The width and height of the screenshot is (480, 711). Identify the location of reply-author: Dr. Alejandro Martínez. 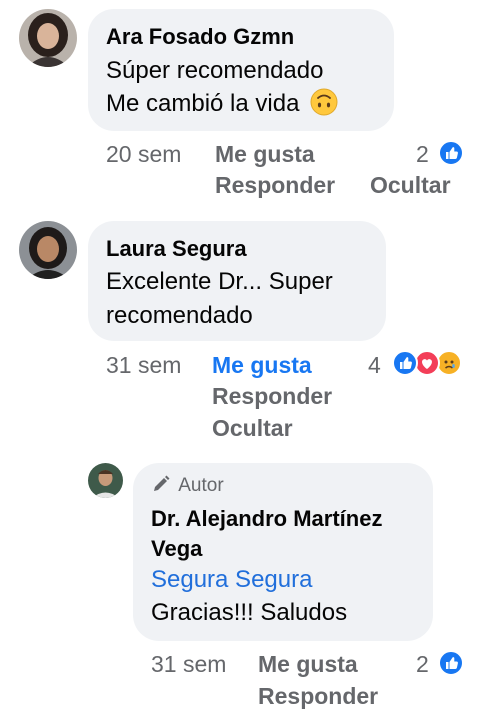
(266, 519).